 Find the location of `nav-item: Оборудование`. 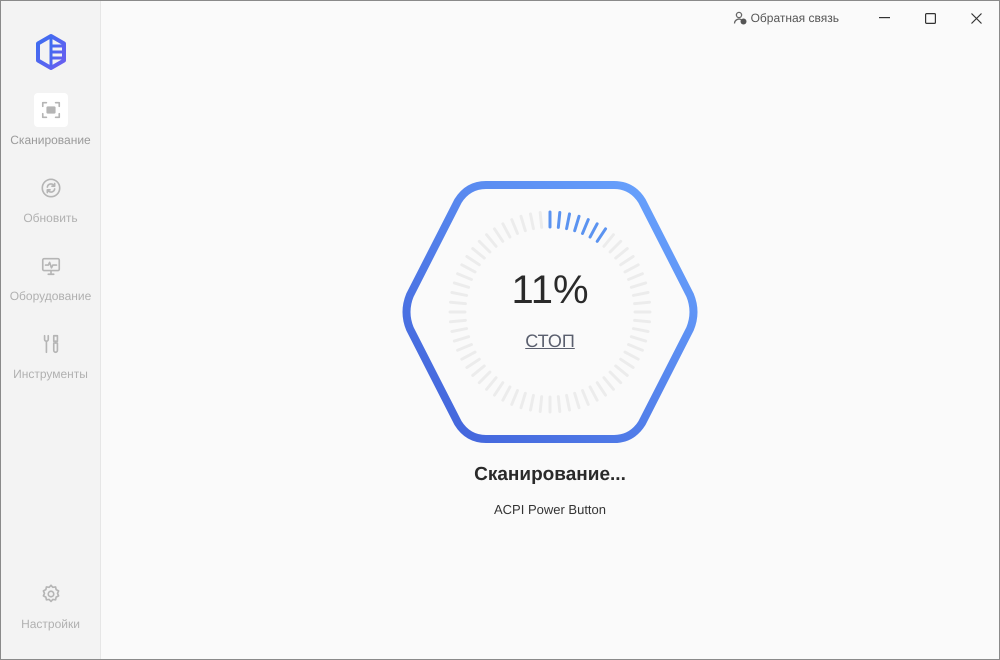

nav-item: Оборудование is located at coordinates (50, 277).